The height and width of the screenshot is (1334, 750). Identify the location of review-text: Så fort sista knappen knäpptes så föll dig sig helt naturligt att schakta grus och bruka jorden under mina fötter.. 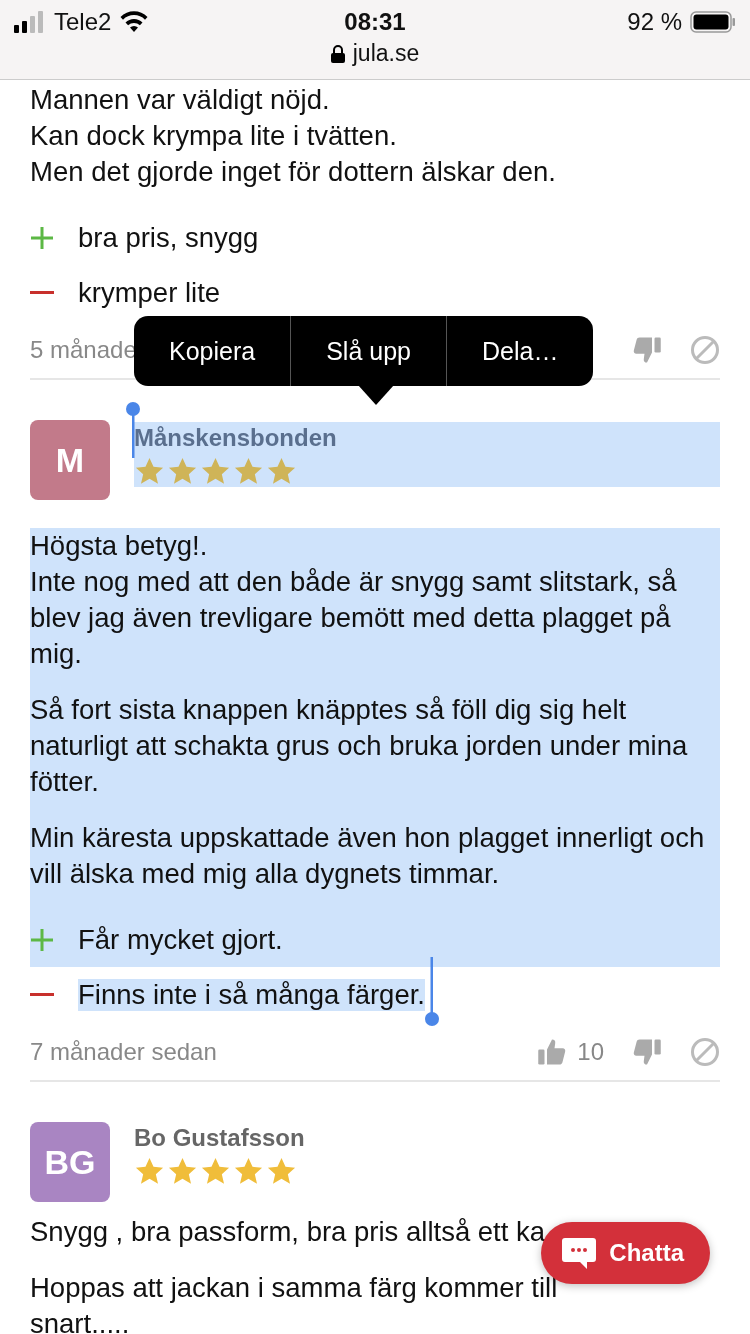
(359, 746).